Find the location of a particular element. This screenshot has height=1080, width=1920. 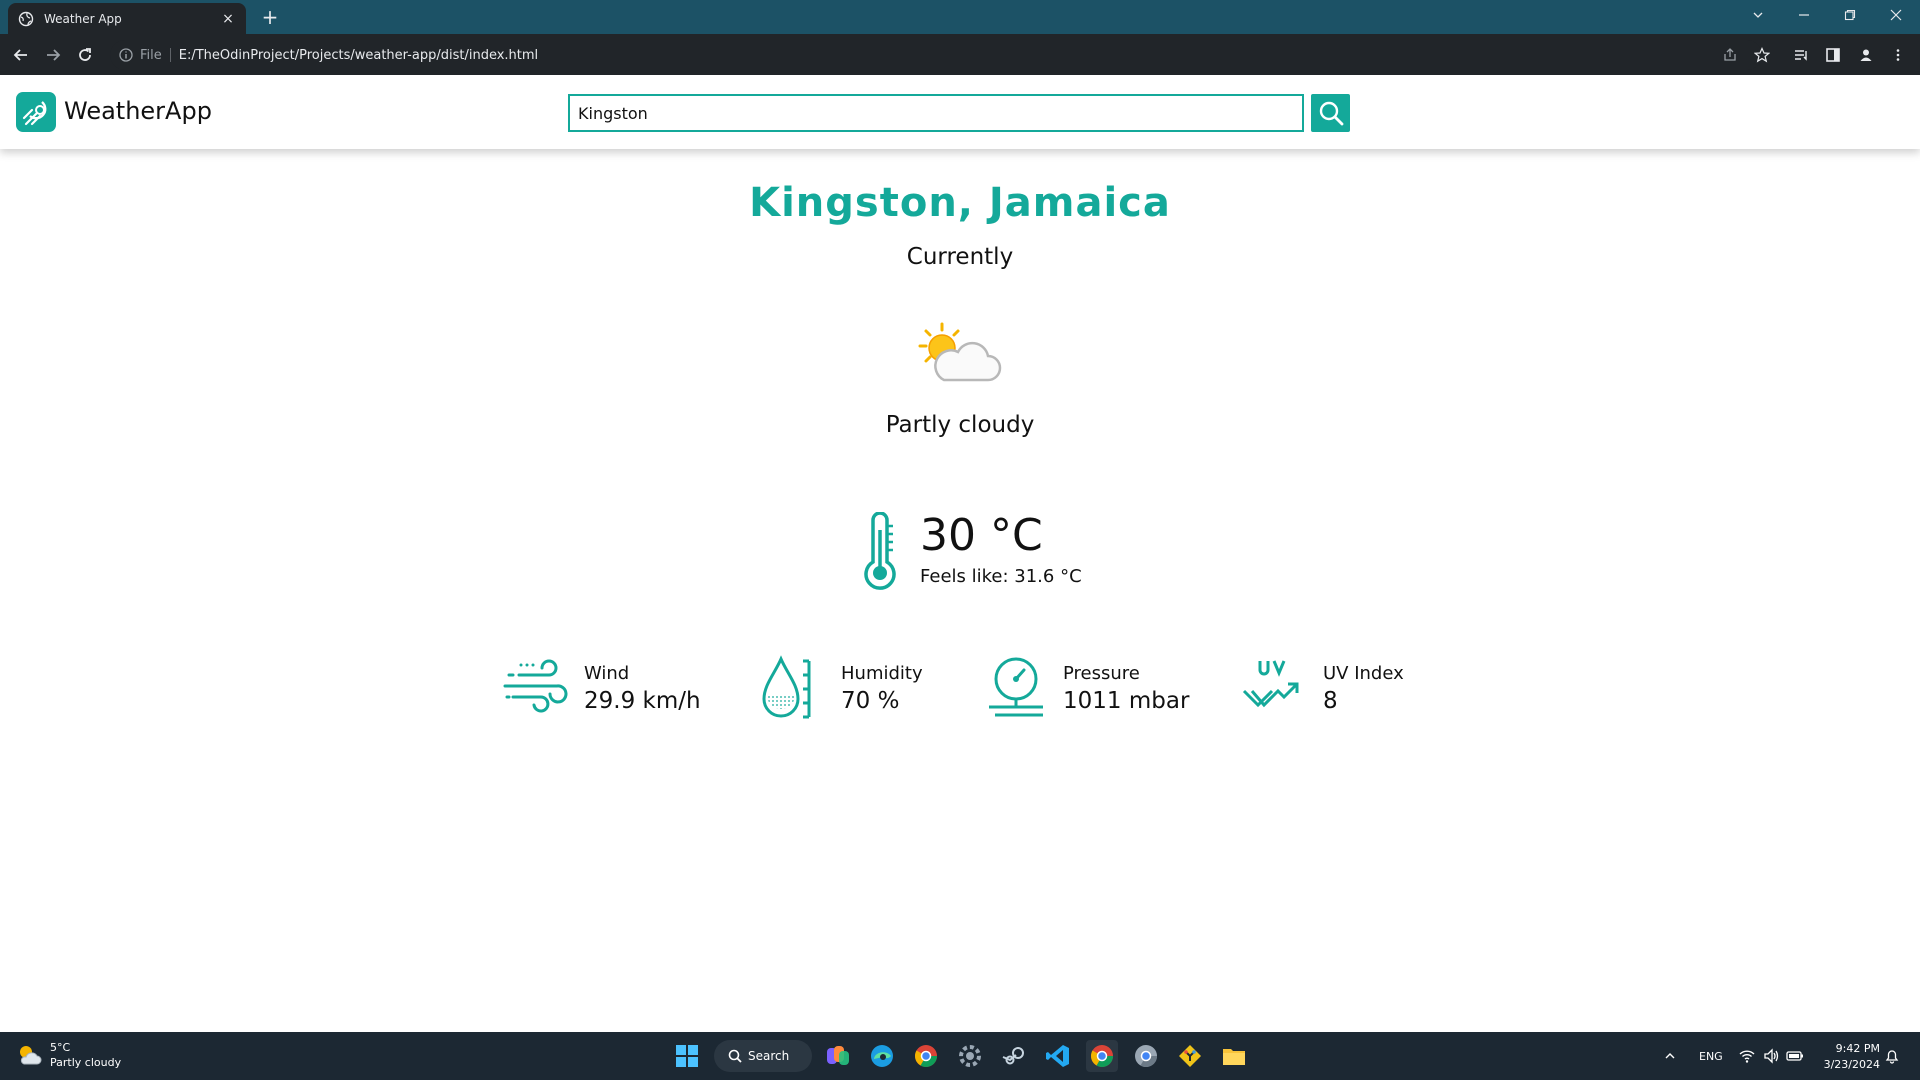

vscode-icon is located at coordinates (1058, 1056).